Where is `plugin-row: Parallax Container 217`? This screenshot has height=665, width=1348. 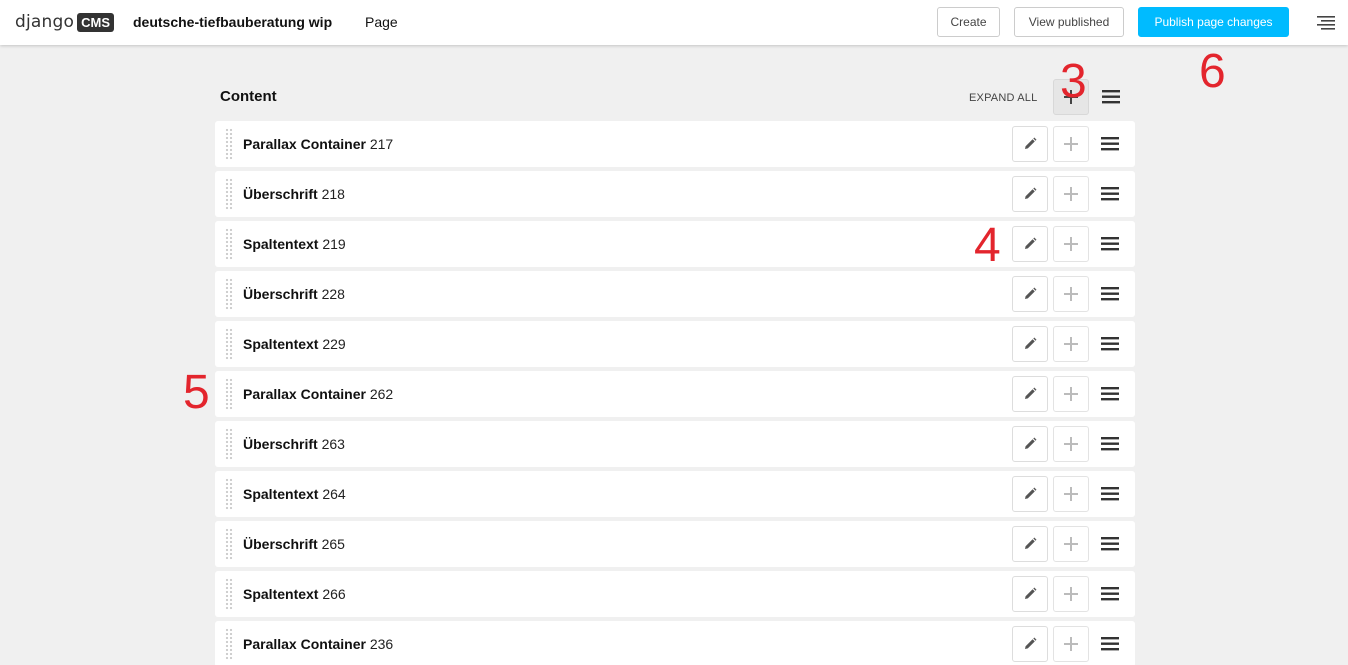 plugin-row: Parallax Container 217 is located at coordinates (675, 144).